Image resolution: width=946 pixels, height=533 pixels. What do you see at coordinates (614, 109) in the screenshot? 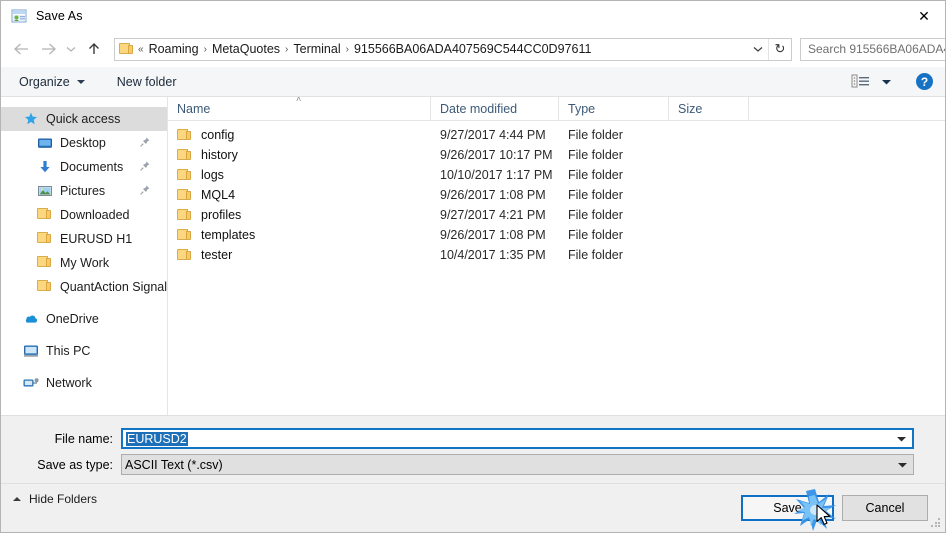
I see `column-header-type: Type` at bounding box center [614, 109].